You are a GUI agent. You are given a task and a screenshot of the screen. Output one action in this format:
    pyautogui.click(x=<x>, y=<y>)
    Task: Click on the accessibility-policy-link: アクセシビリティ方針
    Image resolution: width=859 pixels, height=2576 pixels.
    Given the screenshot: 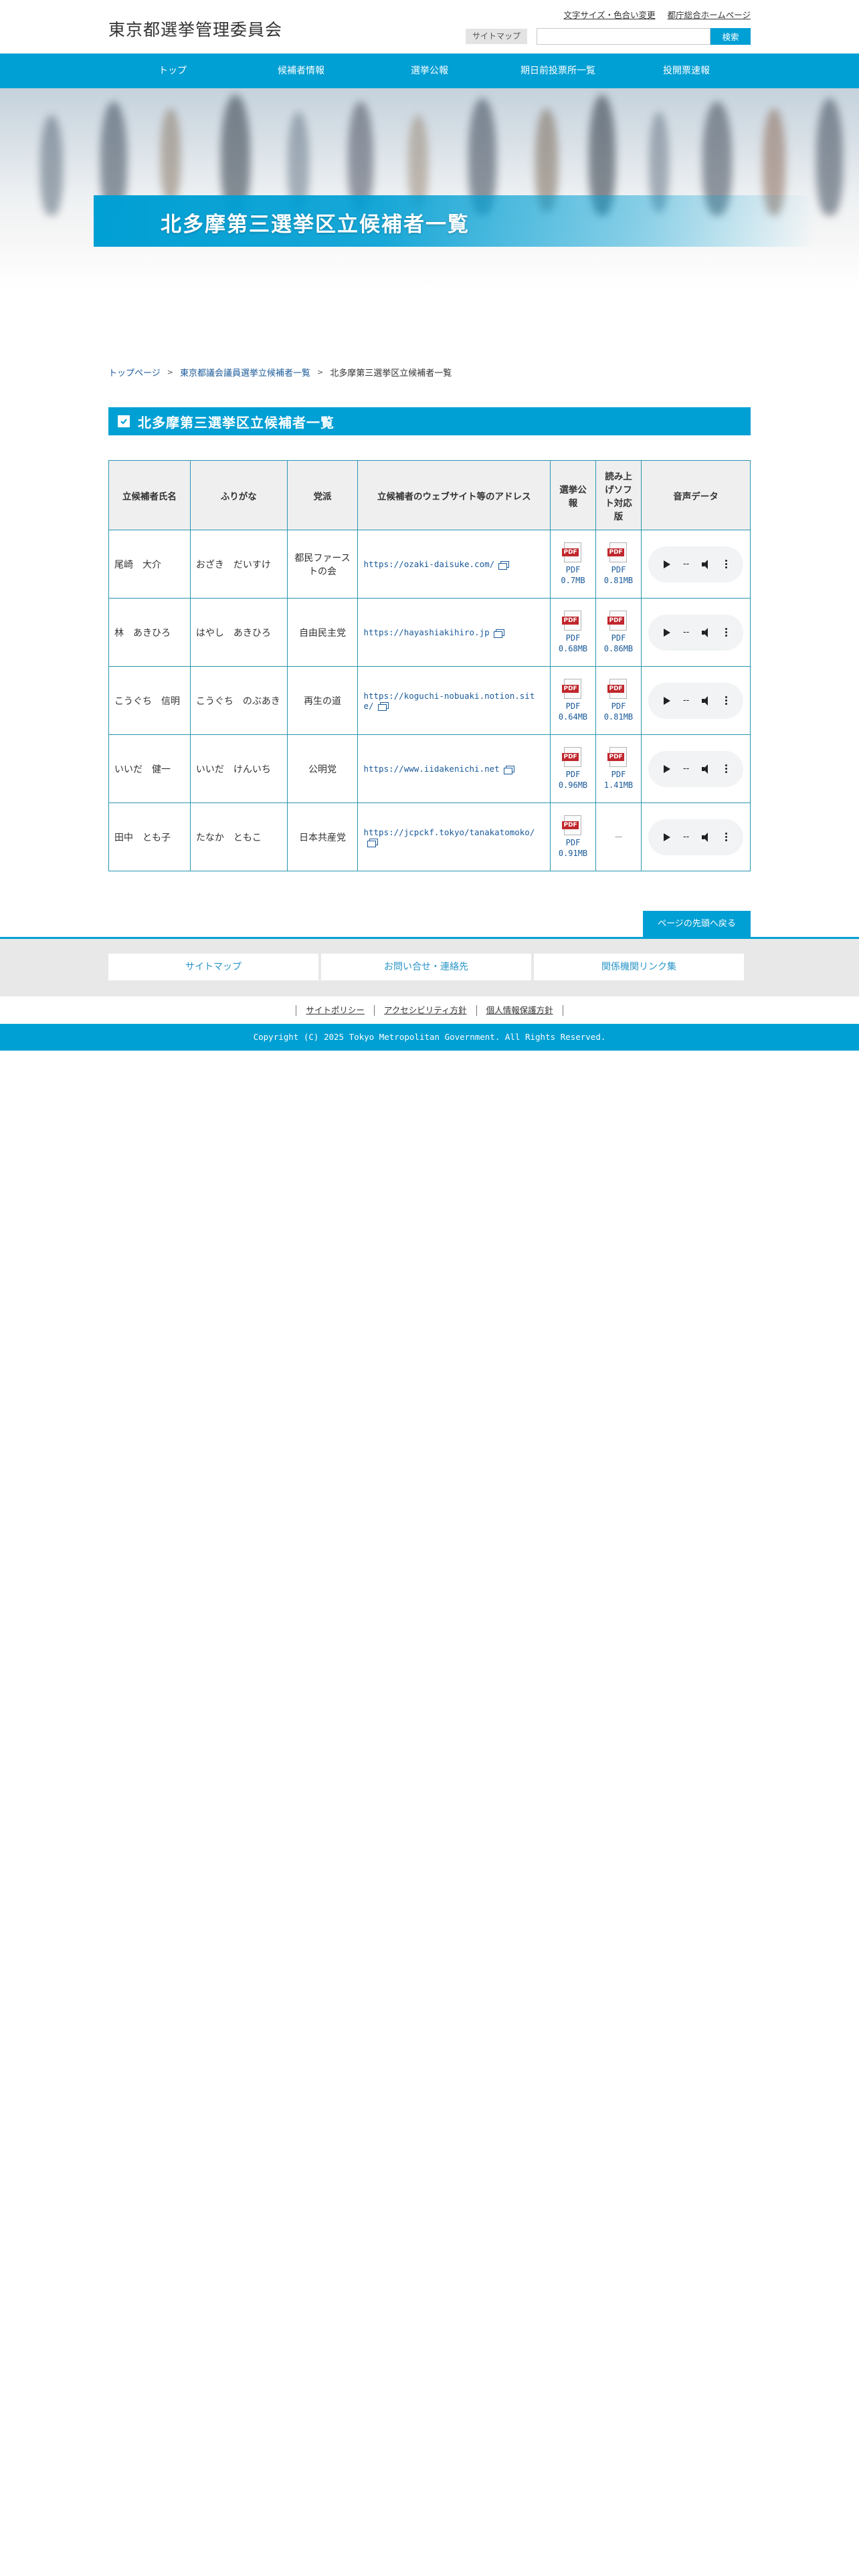 What is the action you would take?
    pyautogui.click(x=424, y=1010)
    